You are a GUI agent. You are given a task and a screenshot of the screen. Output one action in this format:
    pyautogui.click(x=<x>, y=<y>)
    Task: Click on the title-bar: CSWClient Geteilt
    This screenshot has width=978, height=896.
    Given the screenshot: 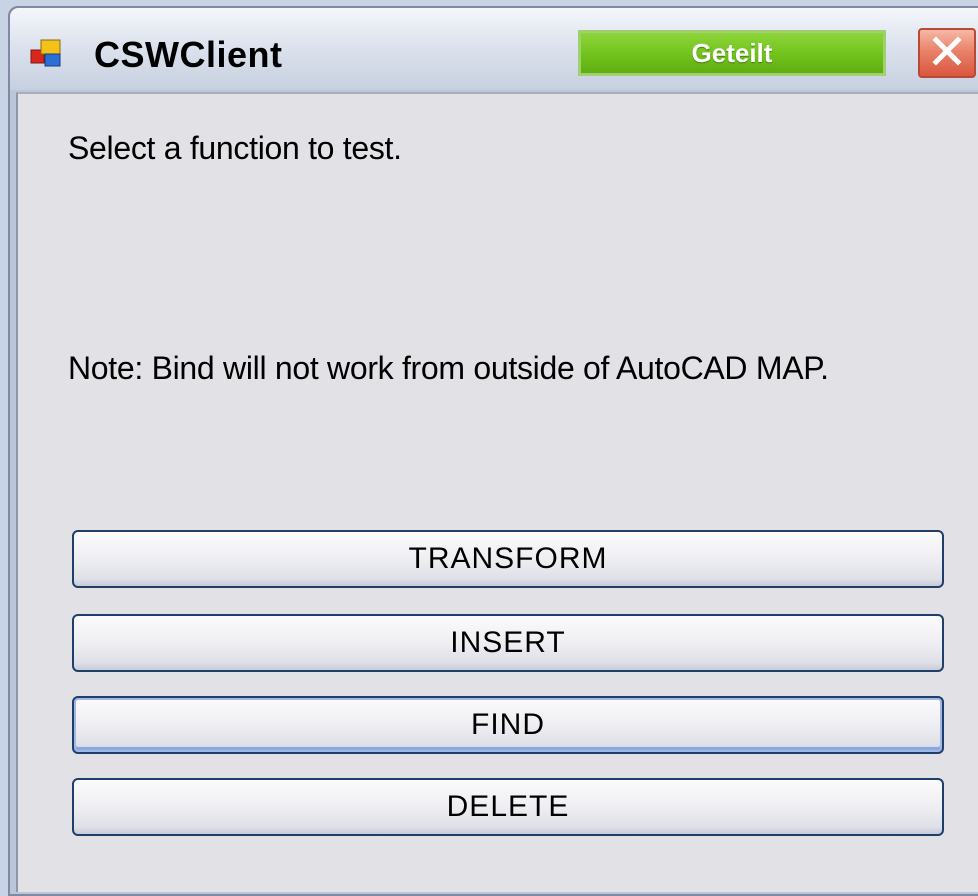 What is the action you would take?
    pyautogui.click(x=494, y=49)
    